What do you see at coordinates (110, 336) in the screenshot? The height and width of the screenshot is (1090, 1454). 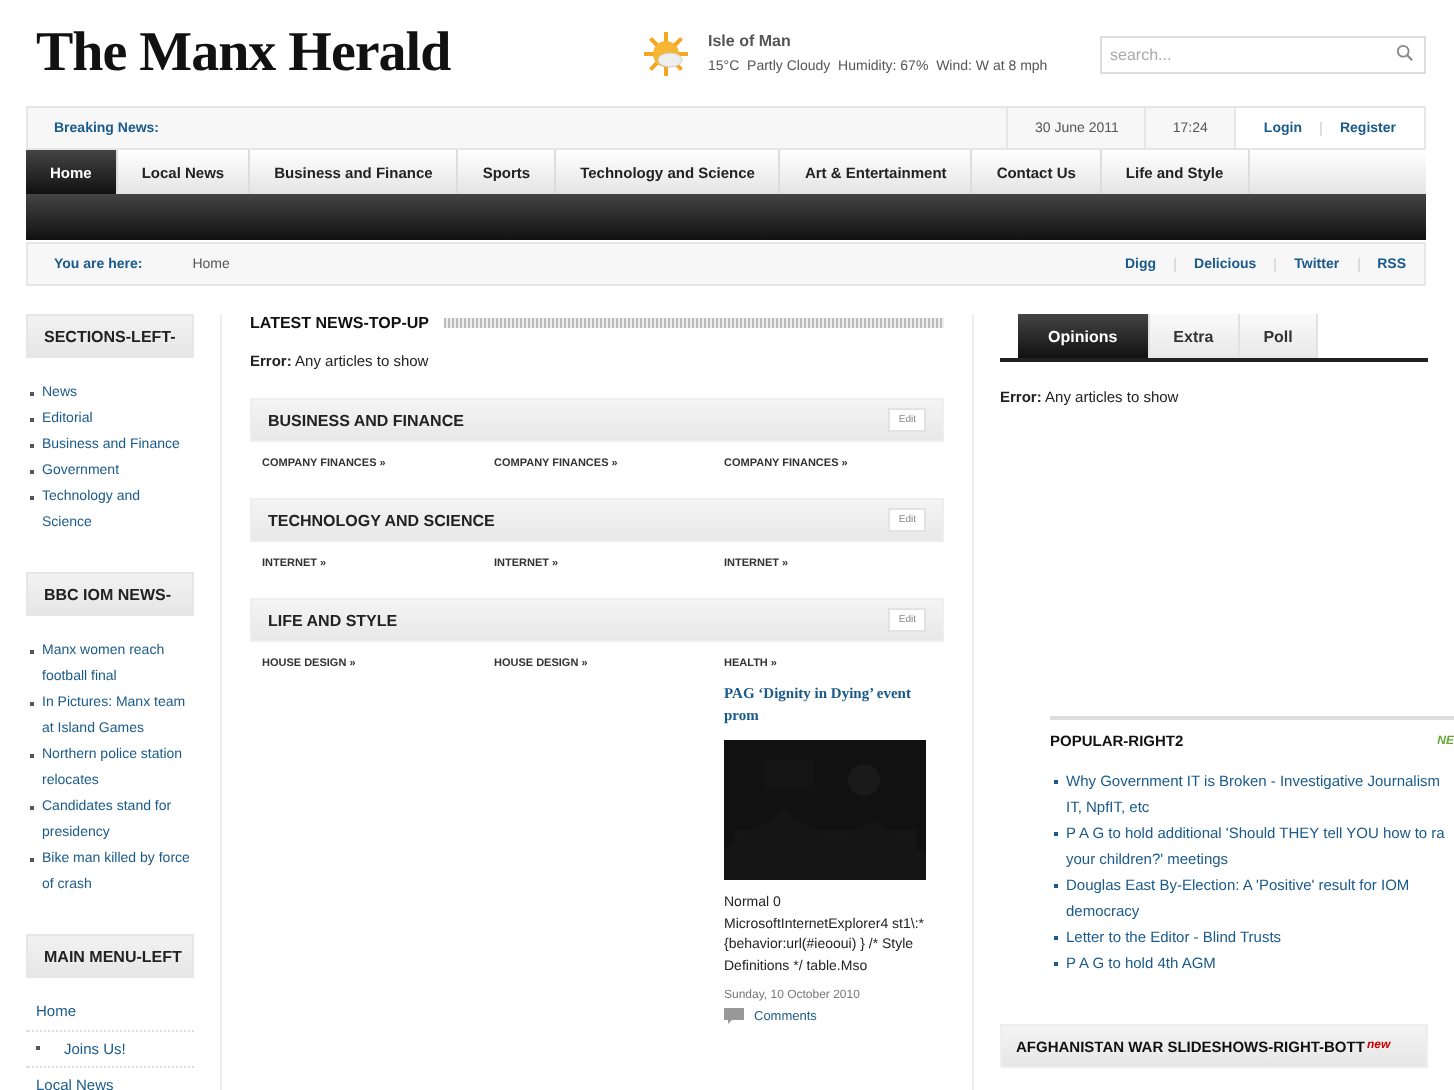 I see `module-title: SECTIONS-LEFT-` at bounding box center [110, 336].